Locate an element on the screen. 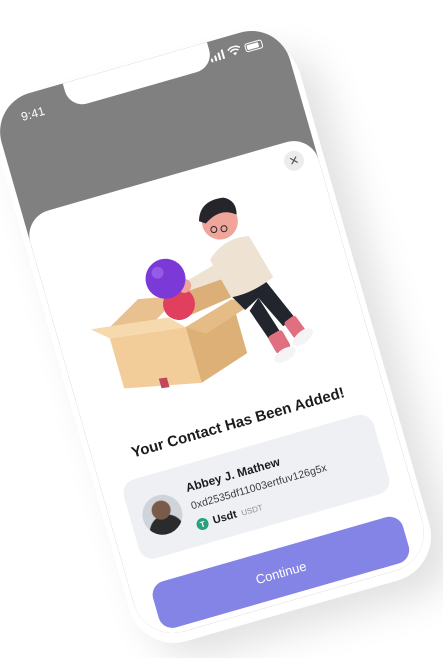 This screenshot has height=658, width=443. status-icons is located at coordinates (236, 50).